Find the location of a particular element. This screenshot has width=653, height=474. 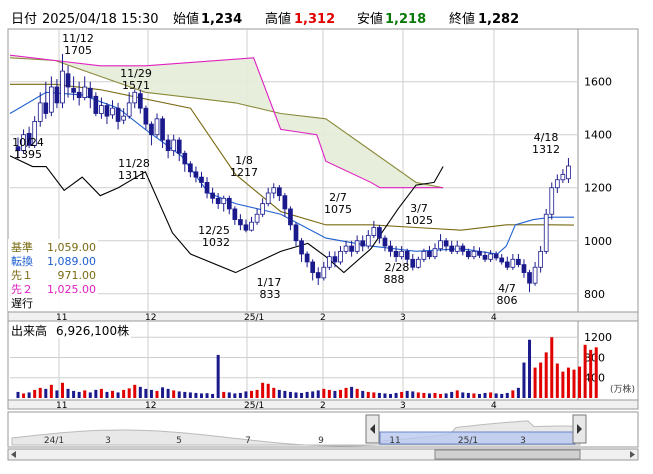

price-annotation-value: 833 is located at coordinates (270, 294).